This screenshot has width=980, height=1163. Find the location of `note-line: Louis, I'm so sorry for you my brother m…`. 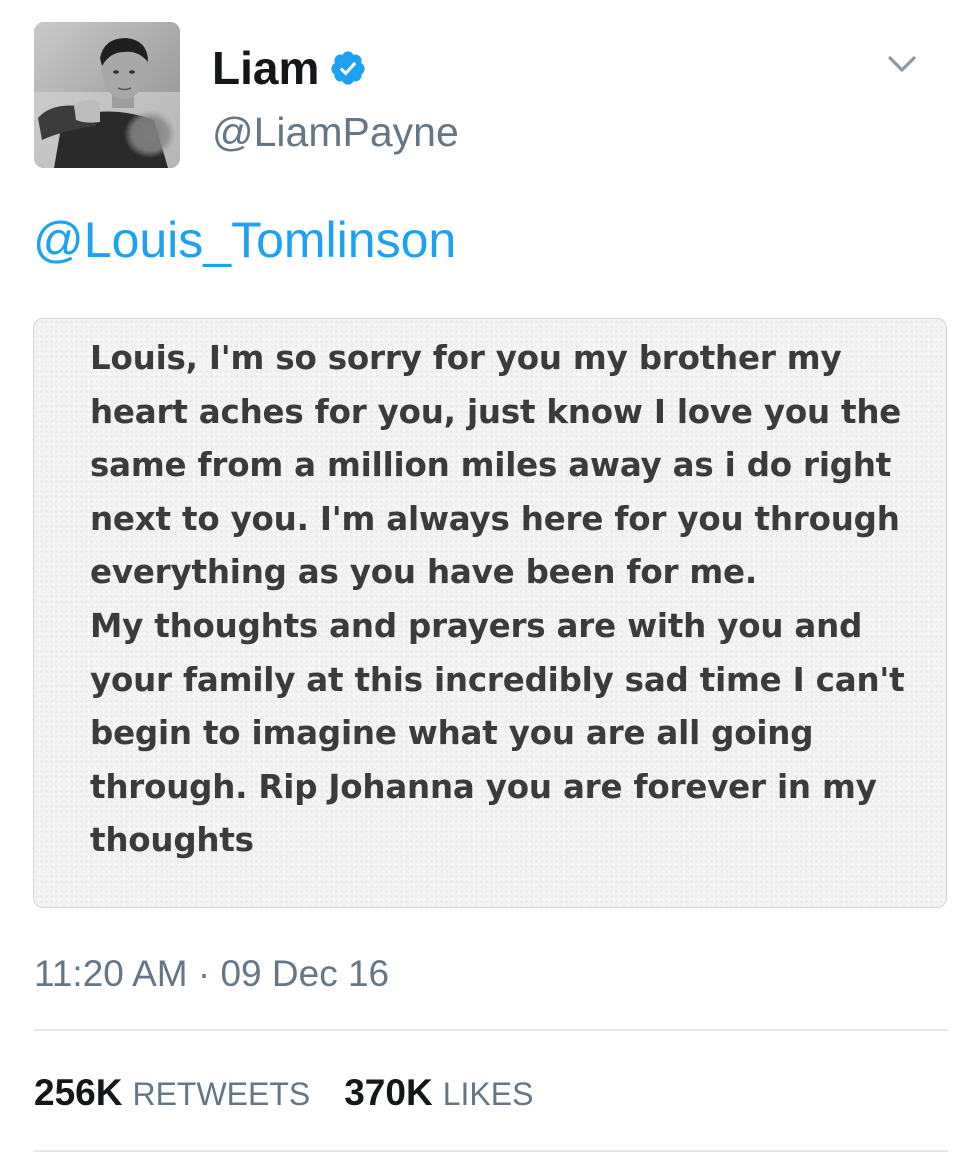

note-line: Louis, I'm so sorry for you my brother m… is located at coordinates (466, 358).